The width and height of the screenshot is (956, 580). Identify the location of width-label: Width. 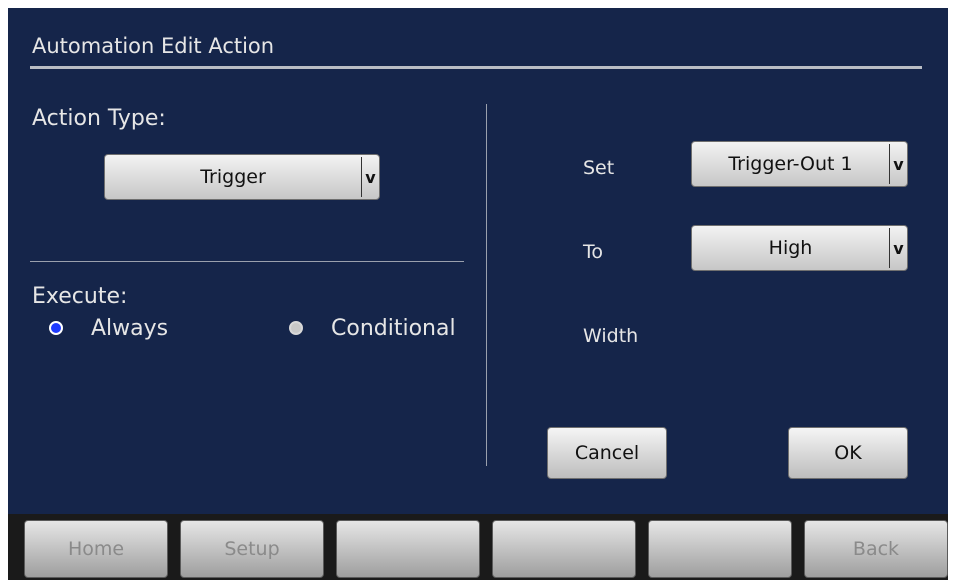
(611, 336).